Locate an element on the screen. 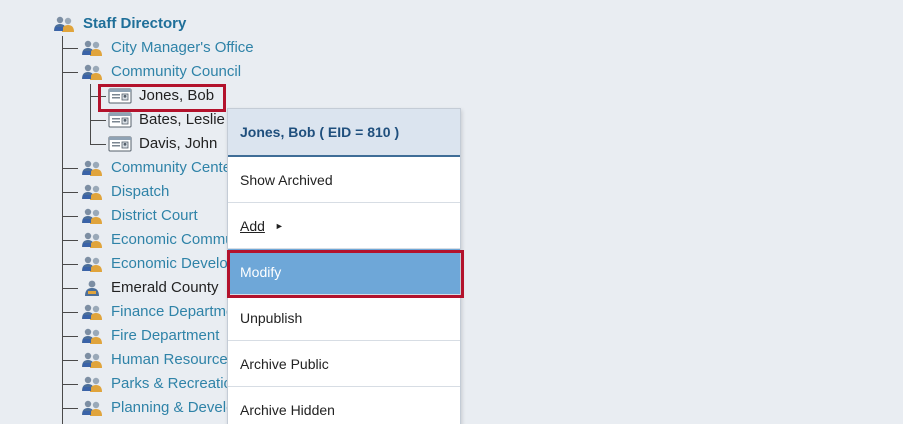  tree-item-department: Community Center is located at coordinates (158, 168).